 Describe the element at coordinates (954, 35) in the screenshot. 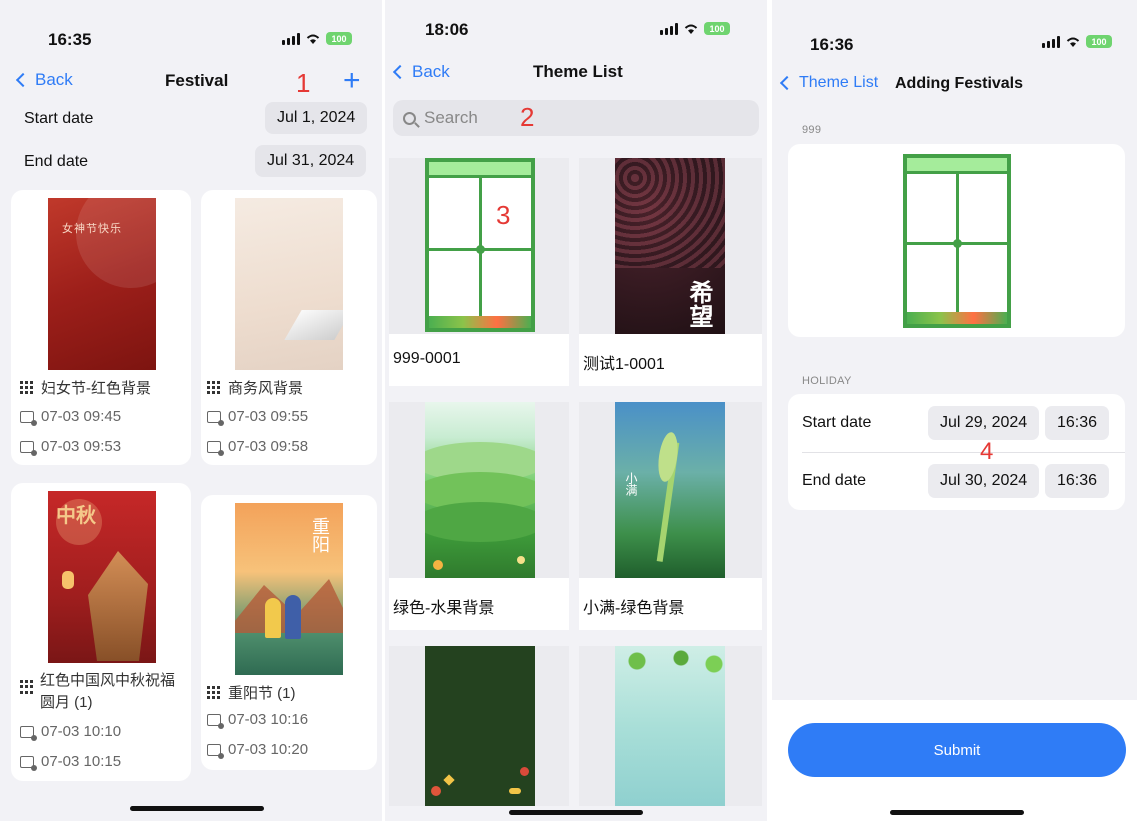

I see `status-bar: 16:36 100` at that location.